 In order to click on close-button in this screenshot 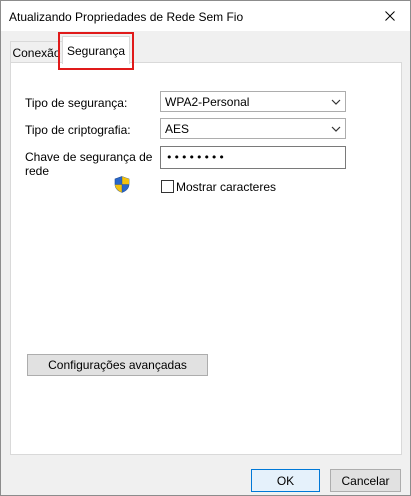, I will do `click(390, 16)`.